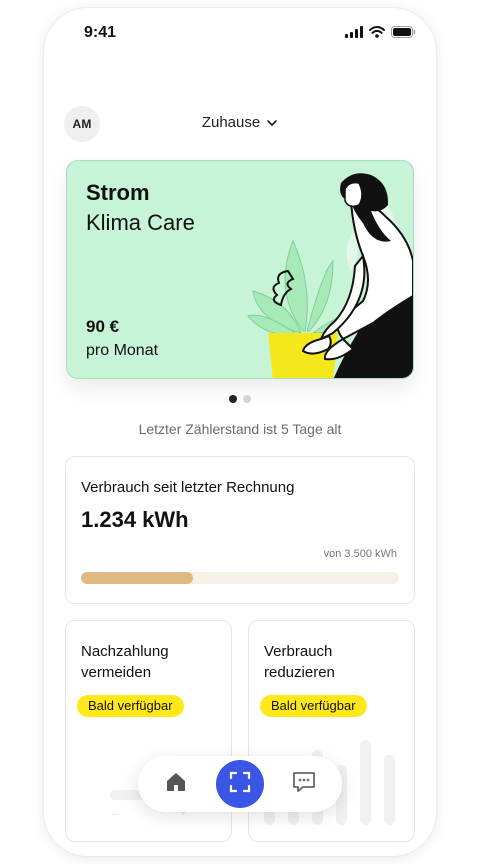 This screenshot has height=864, width=480. I want to click on feature-title: Verbrauch reduzieren, so click(299, 662).